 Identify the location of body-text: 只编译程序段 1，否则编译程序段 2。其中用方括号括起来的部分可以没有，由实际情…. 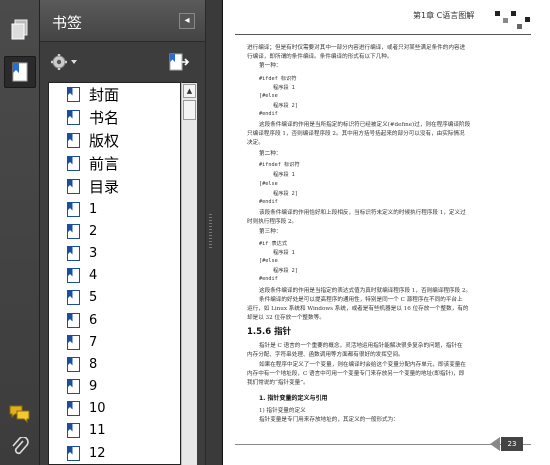
(356, 134).